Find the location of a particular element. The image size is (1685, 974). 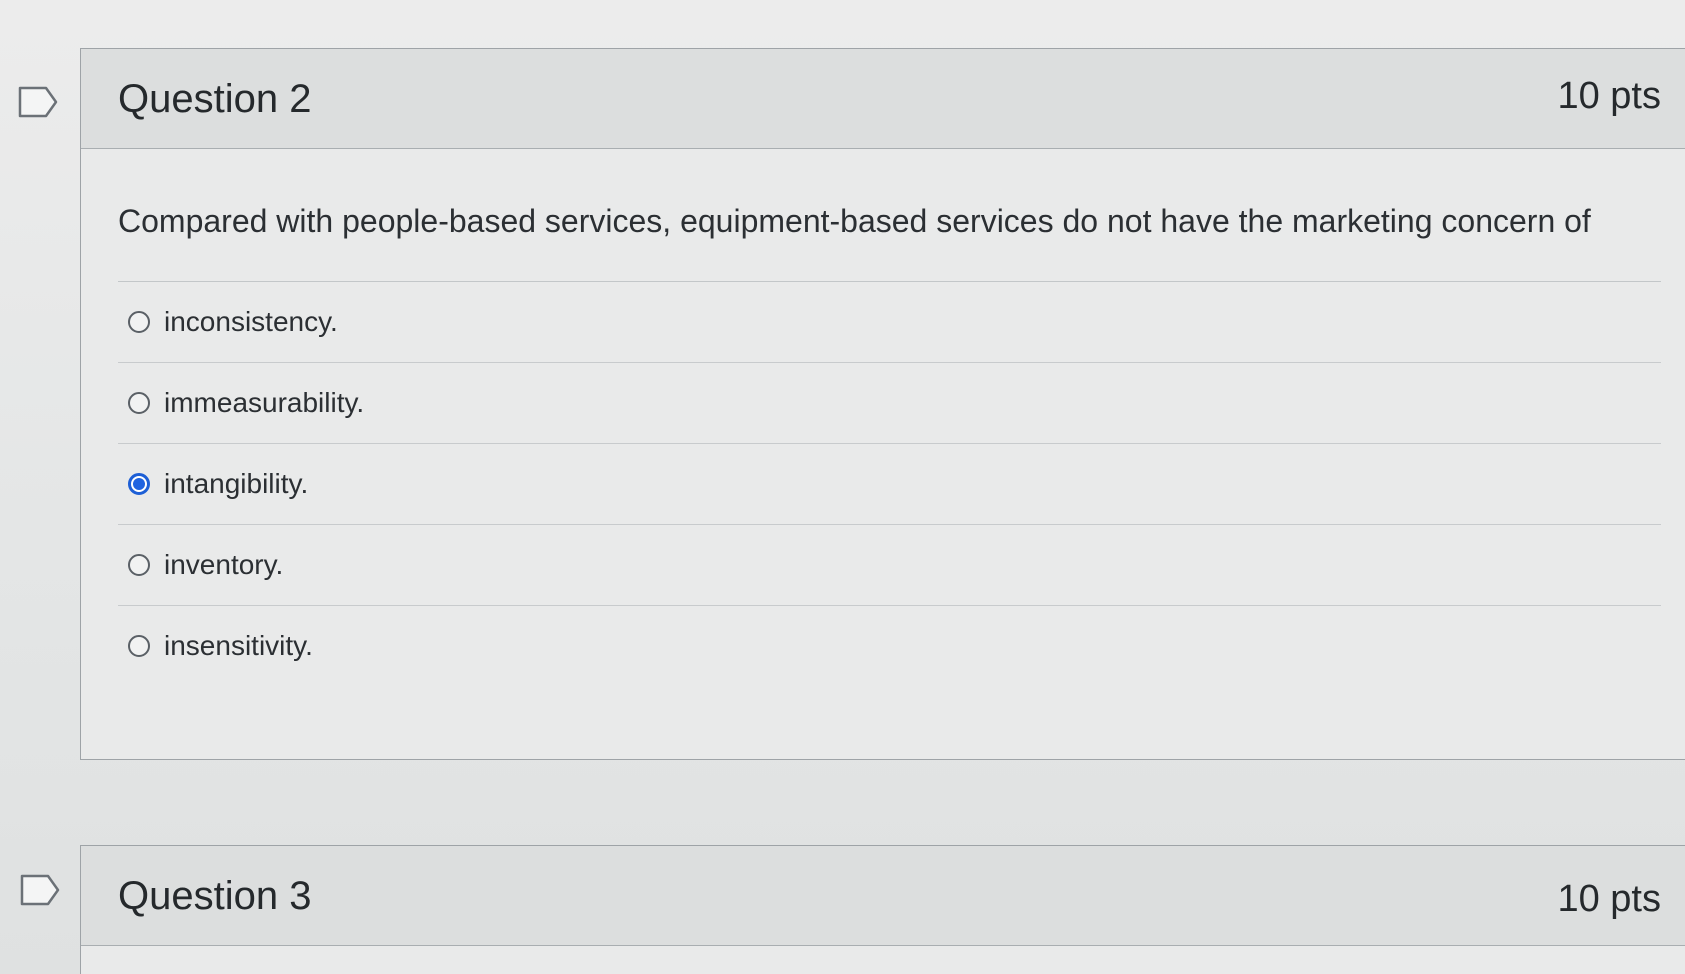

answer-option: inventory. is located at coordinates (889, 565).